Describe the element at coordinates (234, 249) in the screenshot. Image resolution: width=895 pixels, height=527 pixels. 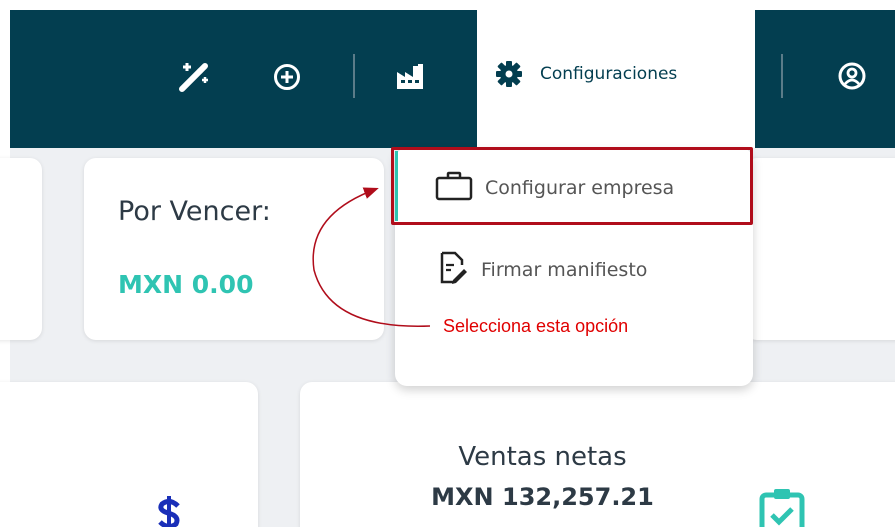
I see `por-vencer-card: Por Vencer: MXN 0.00` at that location.